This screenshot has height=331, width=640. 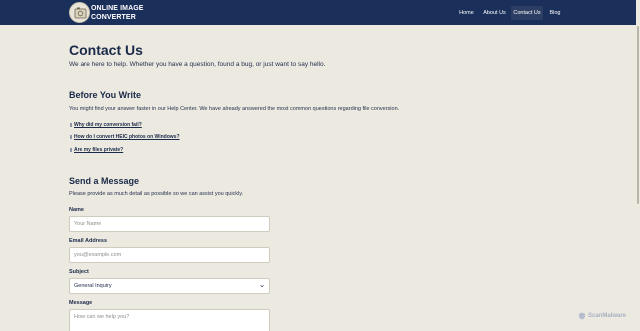 I want to click on name-label: Name, so click(x=76, y=210).